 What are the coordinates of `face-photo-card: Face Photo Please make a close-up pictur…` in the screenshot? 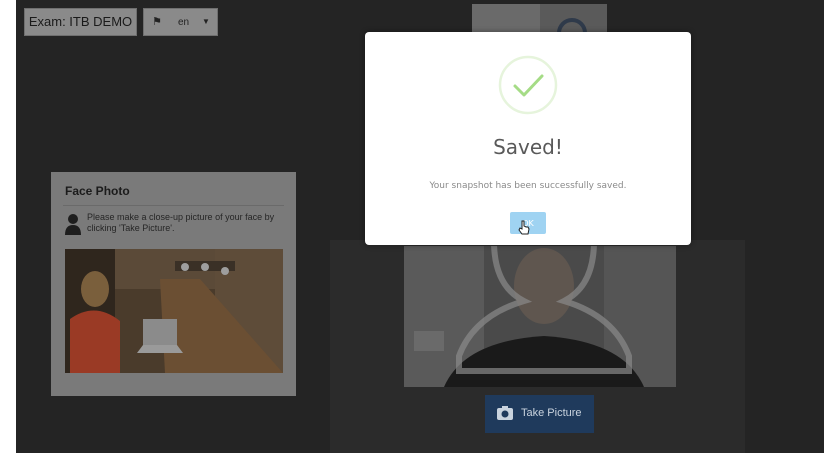 It's located at (173, 284).